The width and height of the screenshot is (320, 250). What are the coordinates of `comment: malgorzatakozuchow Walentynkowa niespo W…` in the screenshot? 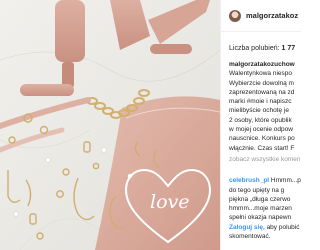 It's located at (265, 106).